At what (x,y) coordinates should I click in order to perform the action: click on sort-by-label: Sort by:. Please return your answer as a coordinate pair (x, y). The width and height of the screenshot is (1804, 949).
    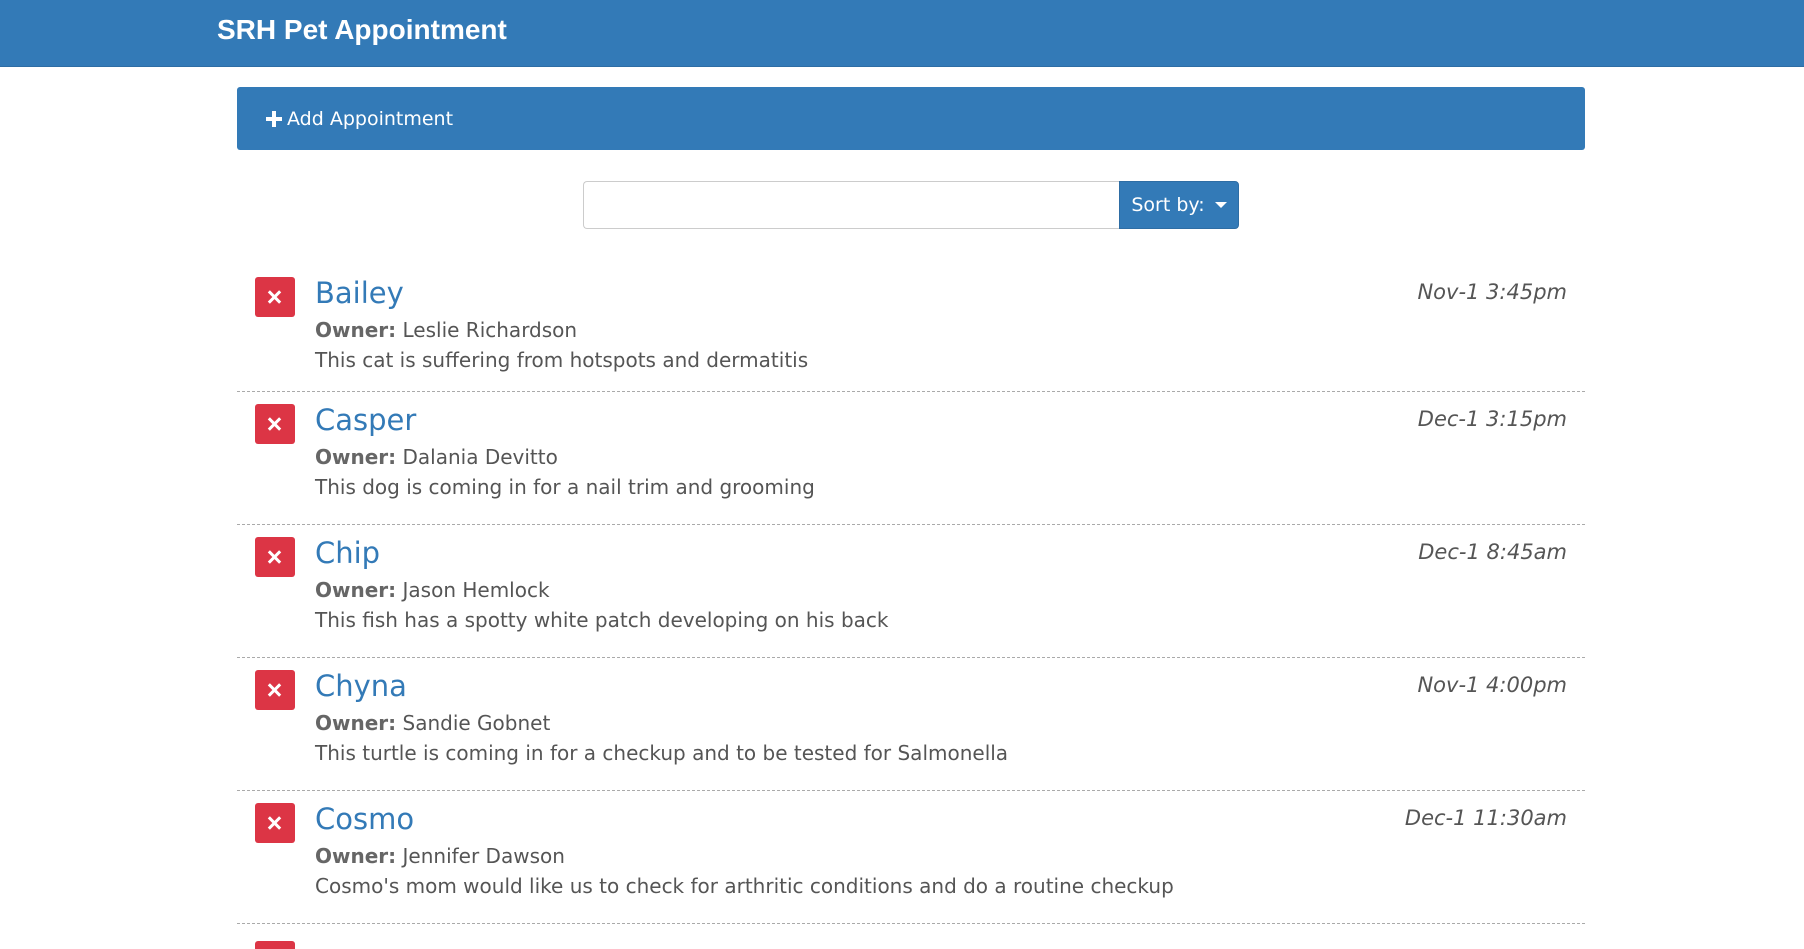
    Looking at the image, I should click on (1168, 205).